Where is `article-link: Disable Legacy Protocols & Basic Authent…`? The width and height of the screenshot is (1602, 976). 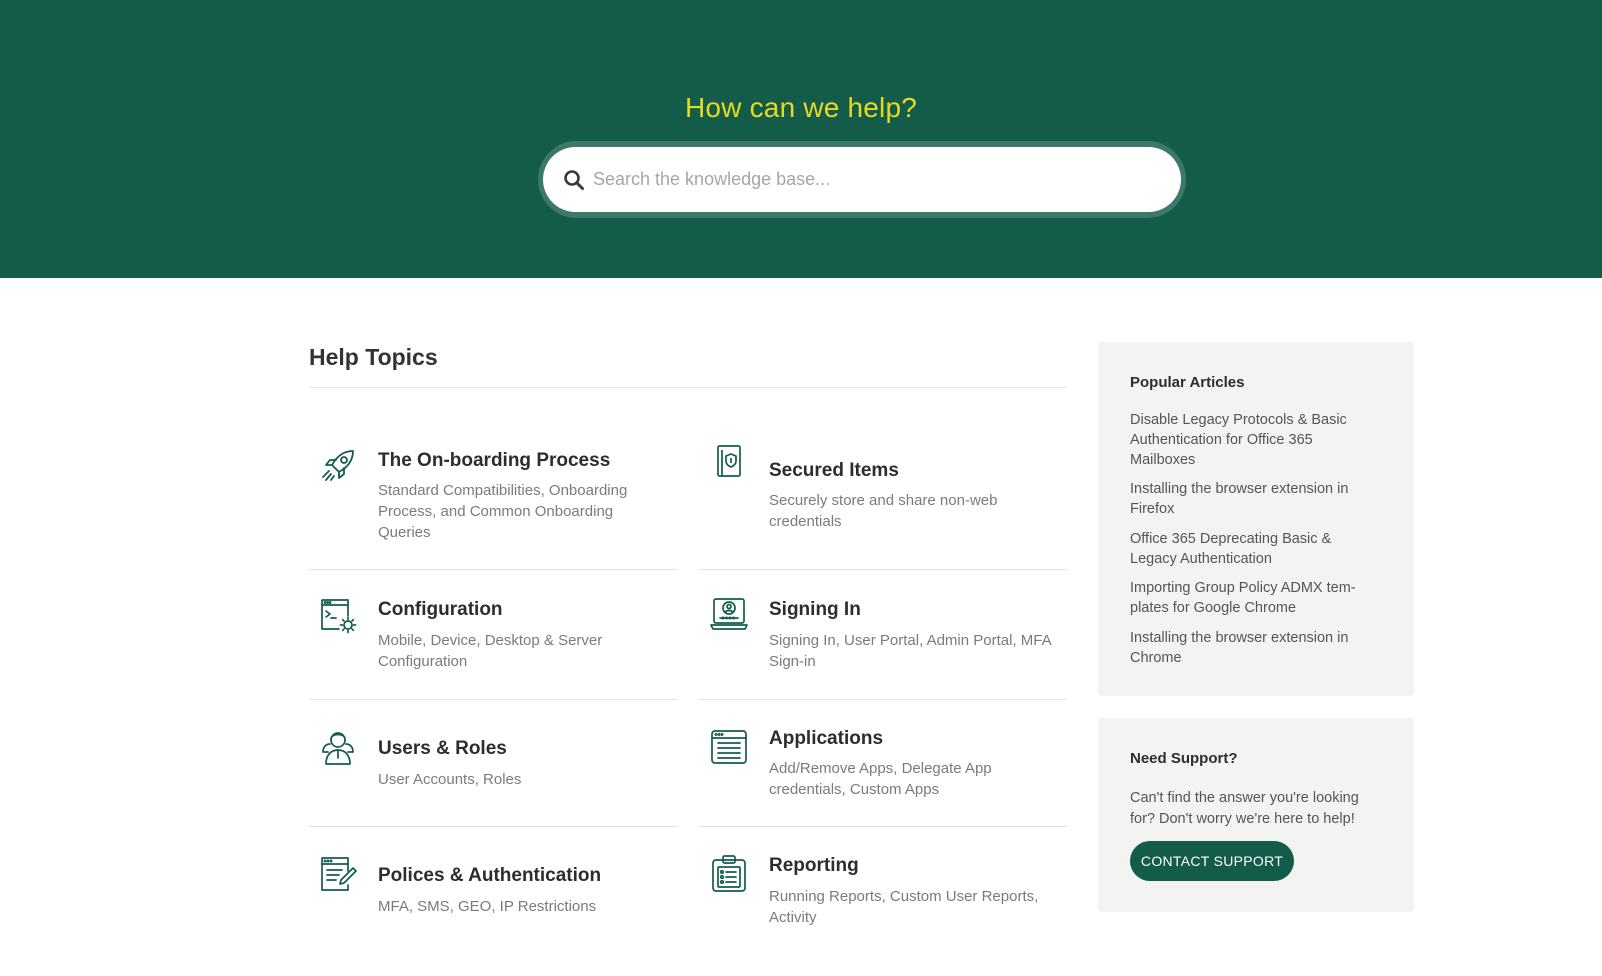
article-link: Disable Legacy Protocols & Basic Authent… is located at coordinates (1255, 440).